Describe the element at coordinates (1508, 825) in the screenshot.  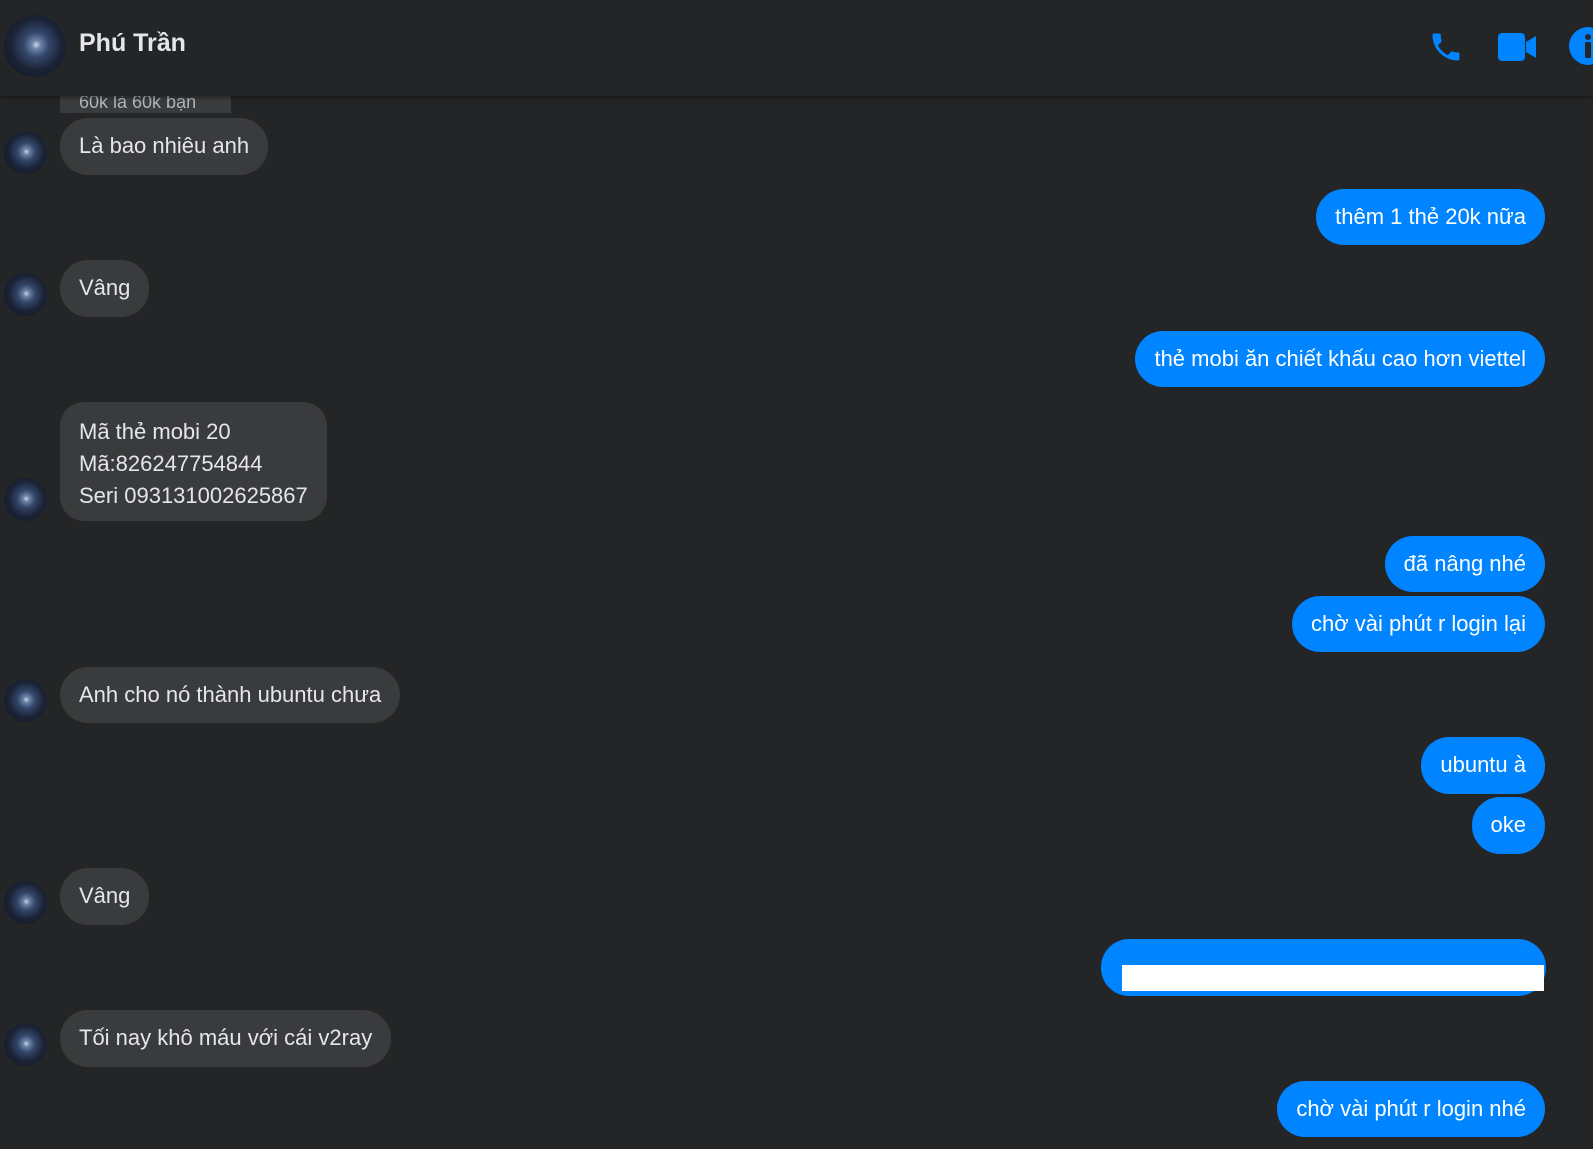
I see `outgoing-message: oke` at that location.